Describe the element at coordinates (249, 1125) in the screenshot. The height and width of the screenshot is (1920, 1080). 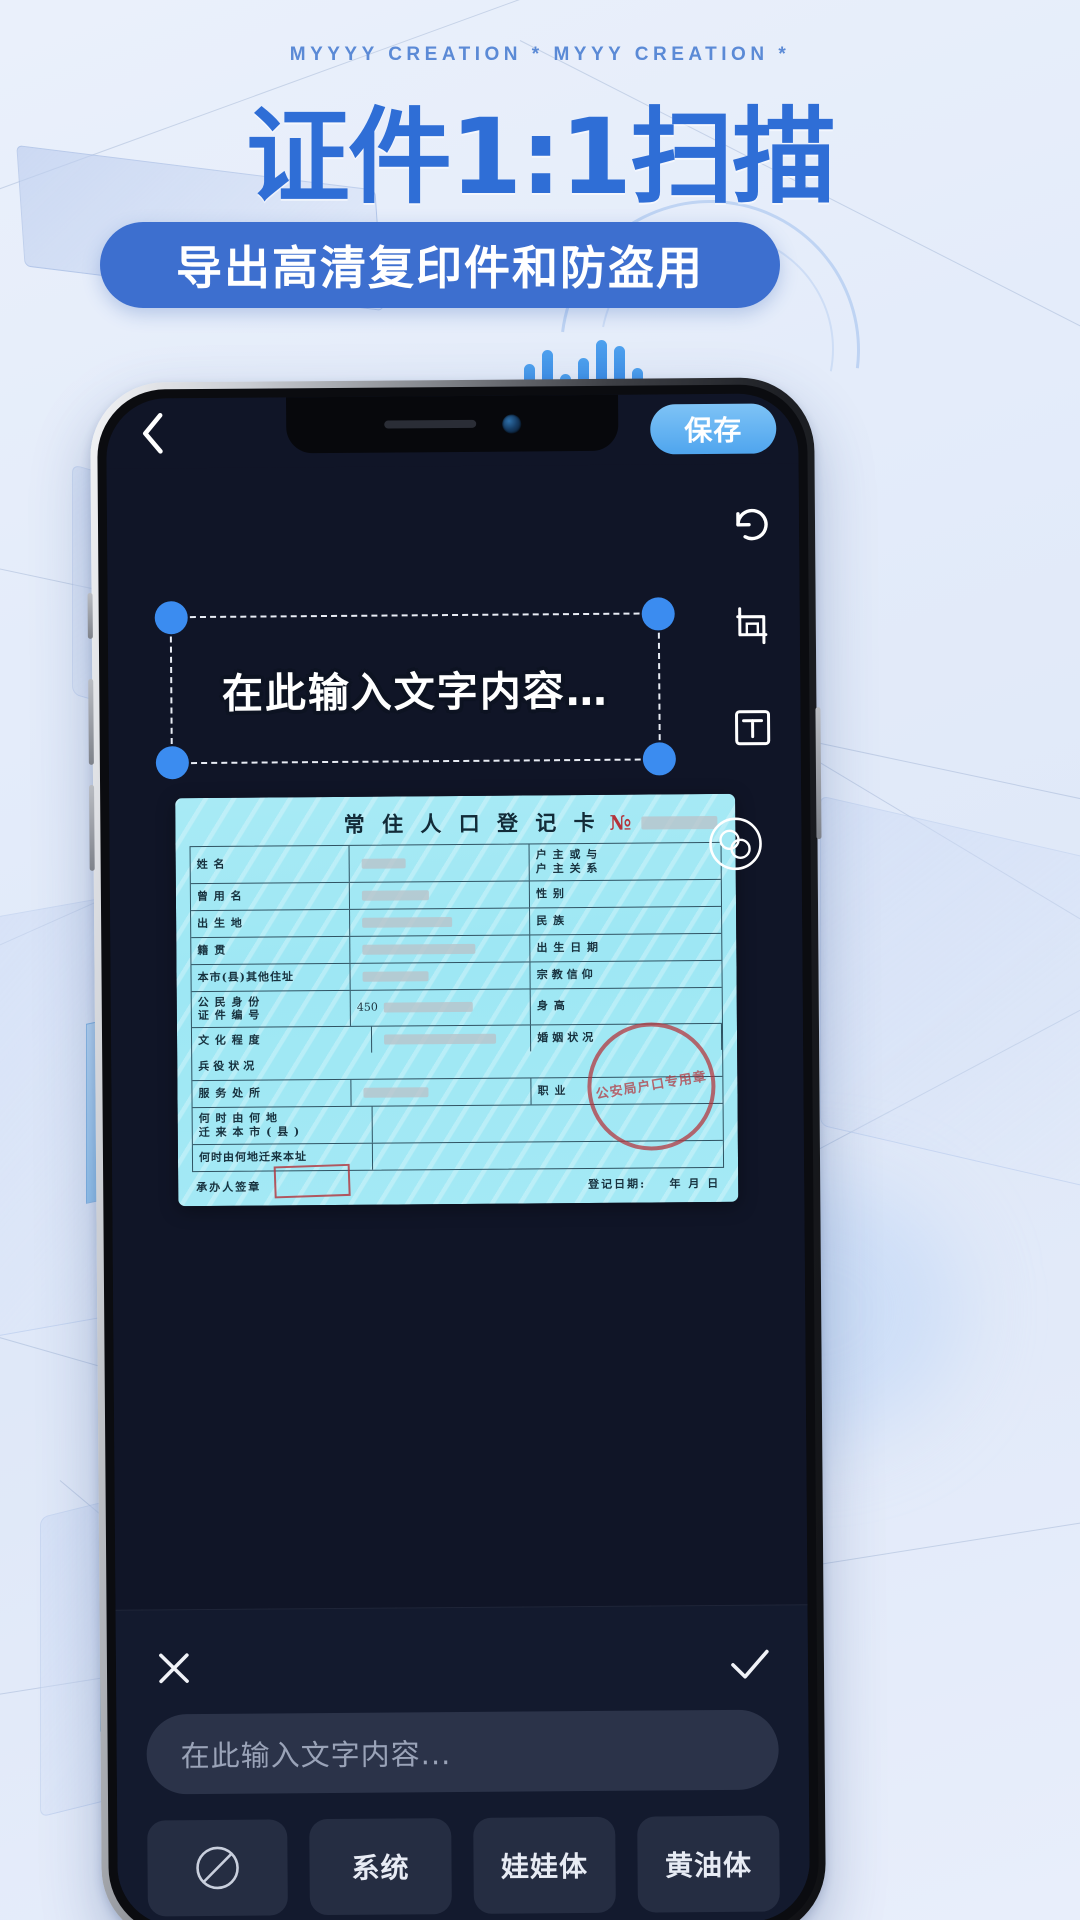
I see `document-field-label-text: 何 时 由 何 地迁 来 本 市 ( 县 )` at that location.